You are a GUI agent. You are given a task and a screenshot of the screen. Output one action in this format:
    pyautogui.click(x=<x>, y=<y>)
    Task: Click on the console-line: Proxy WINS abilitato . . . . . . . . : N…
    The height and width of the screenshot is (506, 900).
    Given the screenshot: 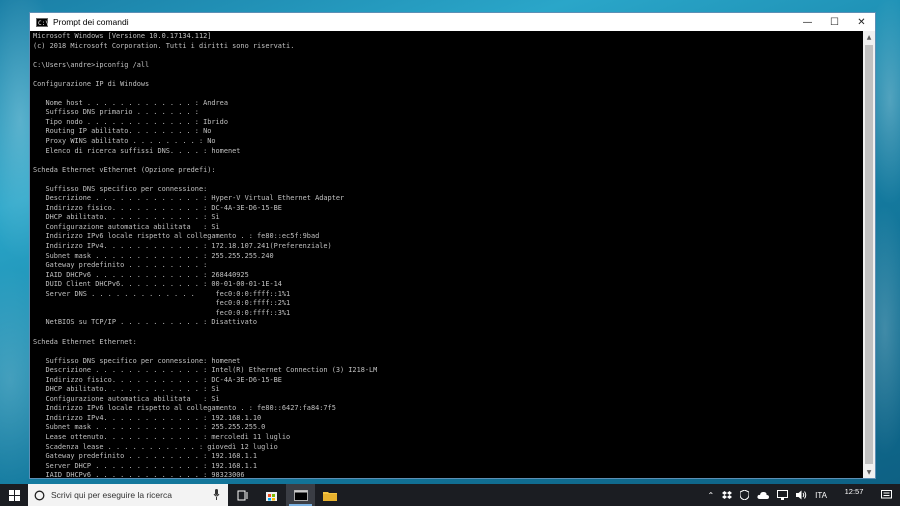 What is the action you would take?
    pyautogui.click(x=124, y=141)
    